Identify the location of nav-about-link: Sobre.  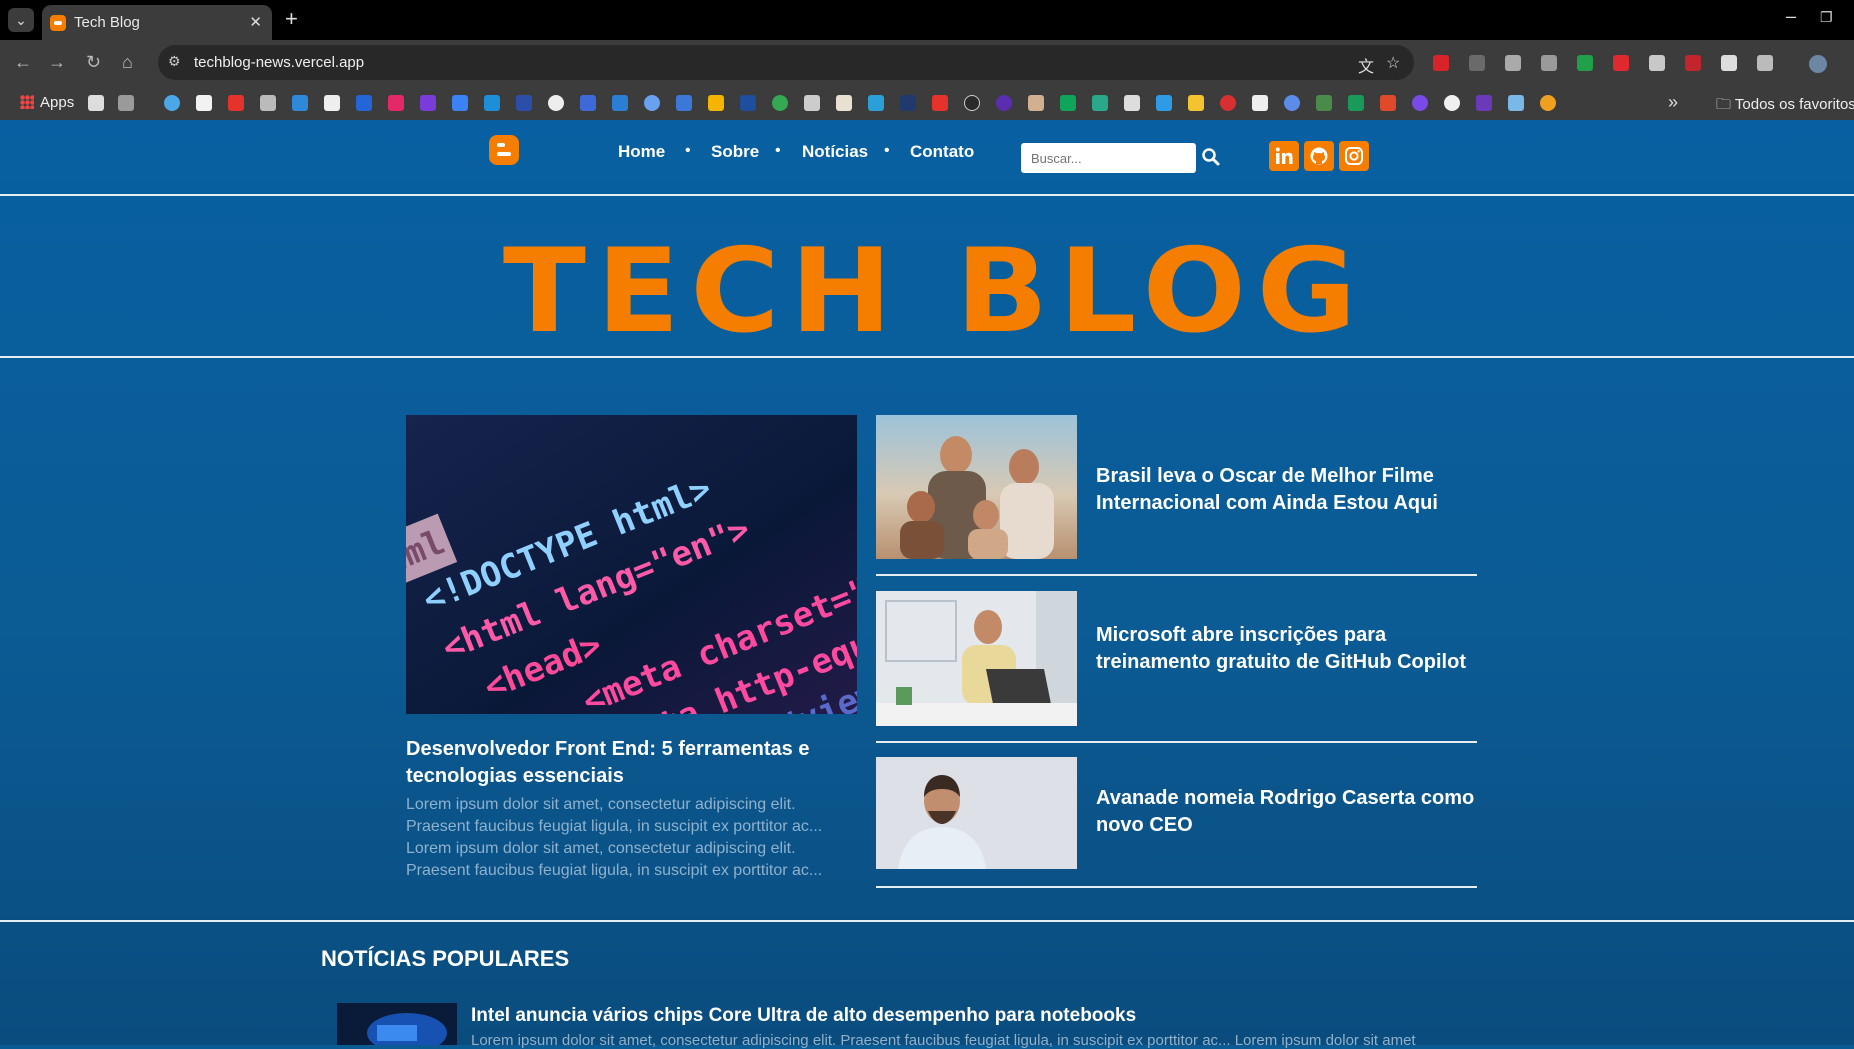
(735, 152).